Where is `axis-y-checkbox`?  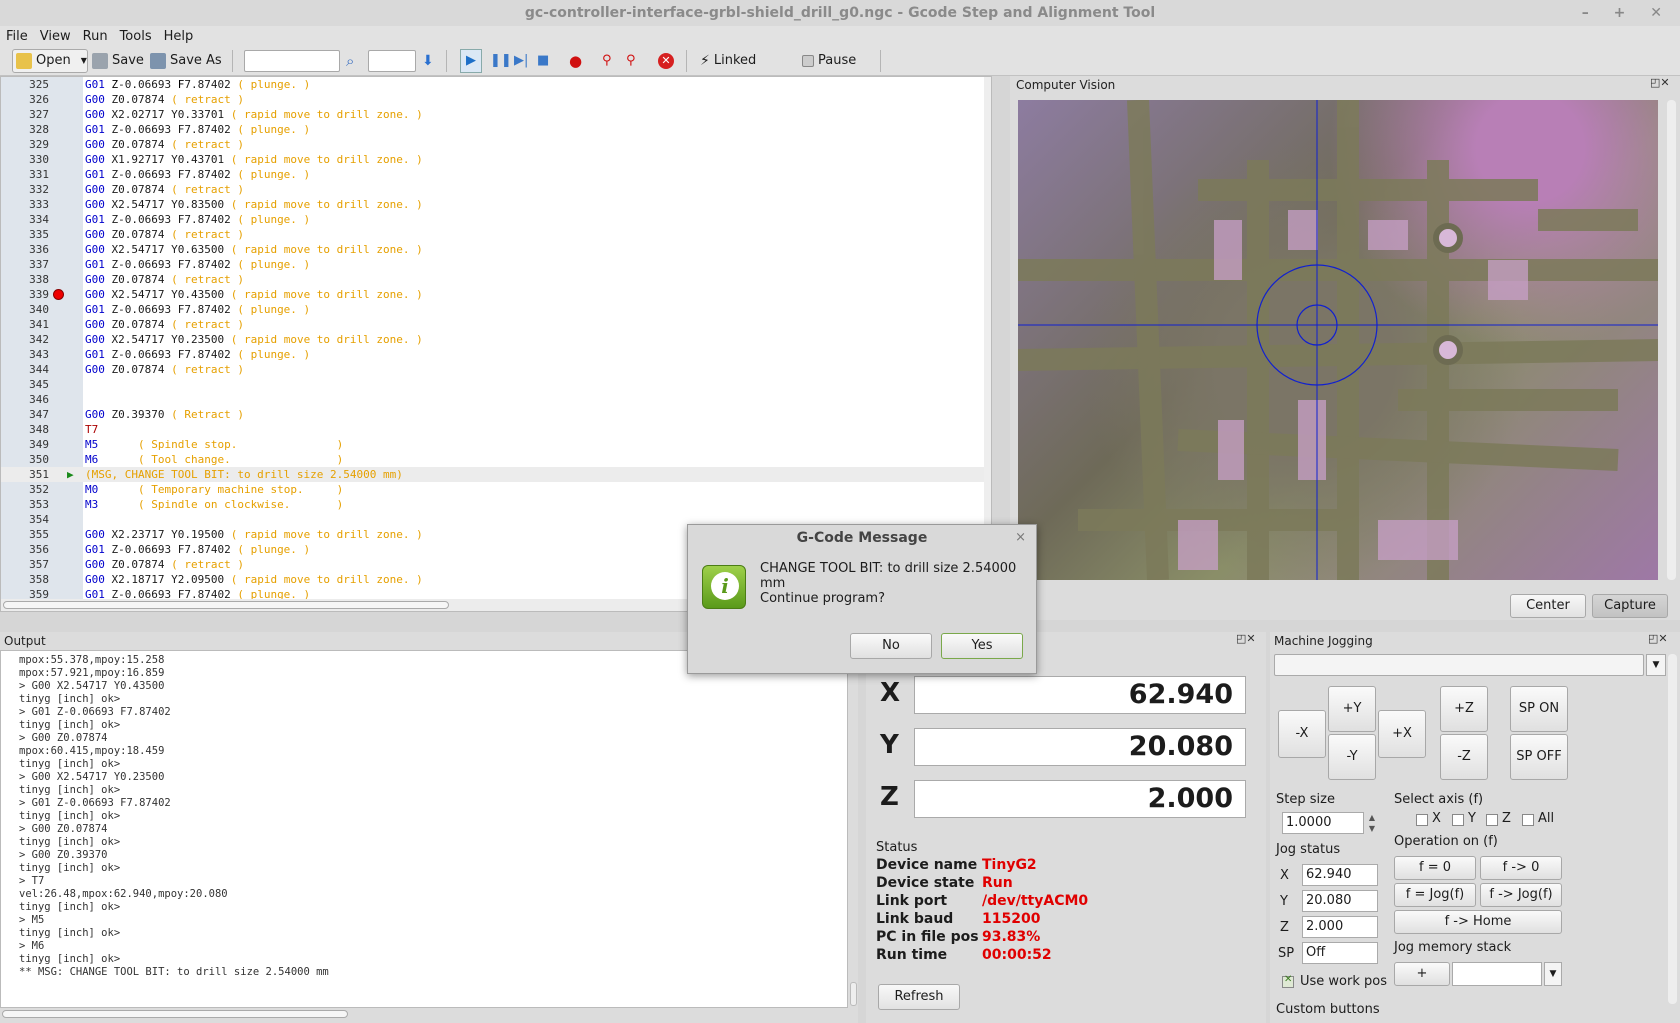 axis-y-checkbox is located at coordinates (1458, 820).